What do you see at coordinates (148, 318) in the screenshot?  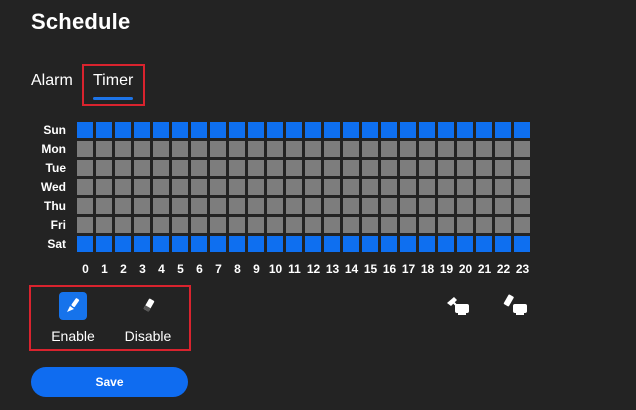 I see `disable-tool: Disable` at bounding box center [148, 318].